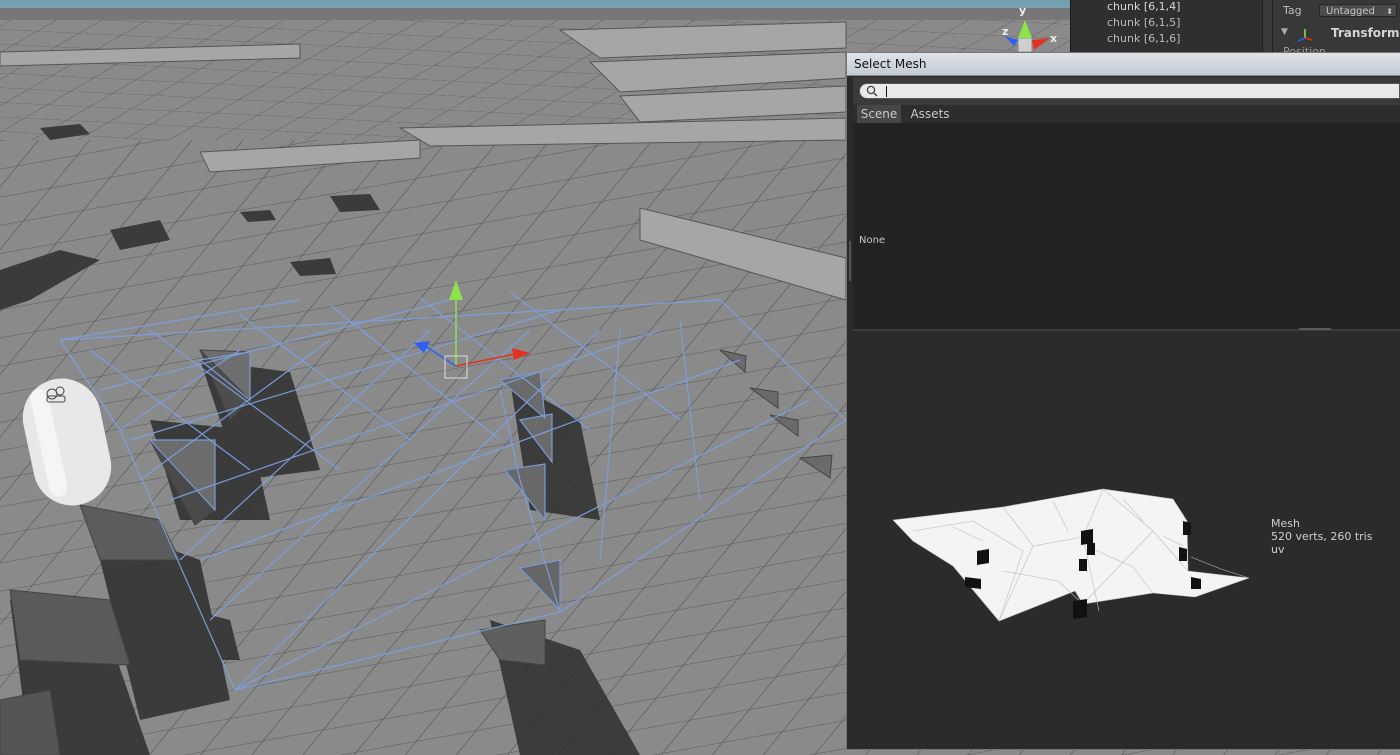  What do you see at coordinates (872, 91) in the screenshot?
I see `search-icon` at bounding box center [872, 91].